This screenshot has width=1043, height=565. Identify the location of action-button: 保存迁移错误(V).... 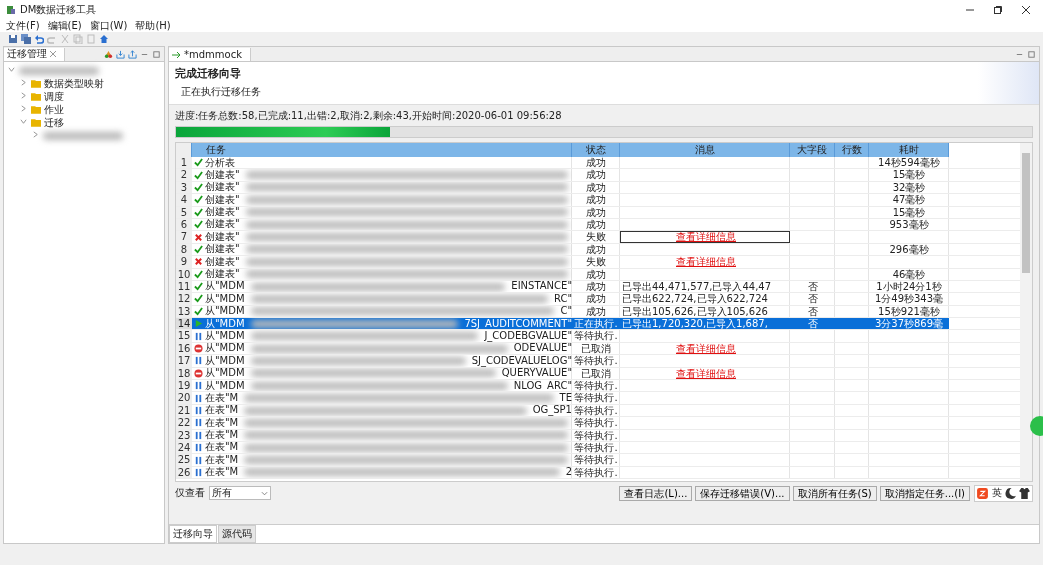
(742, 493).